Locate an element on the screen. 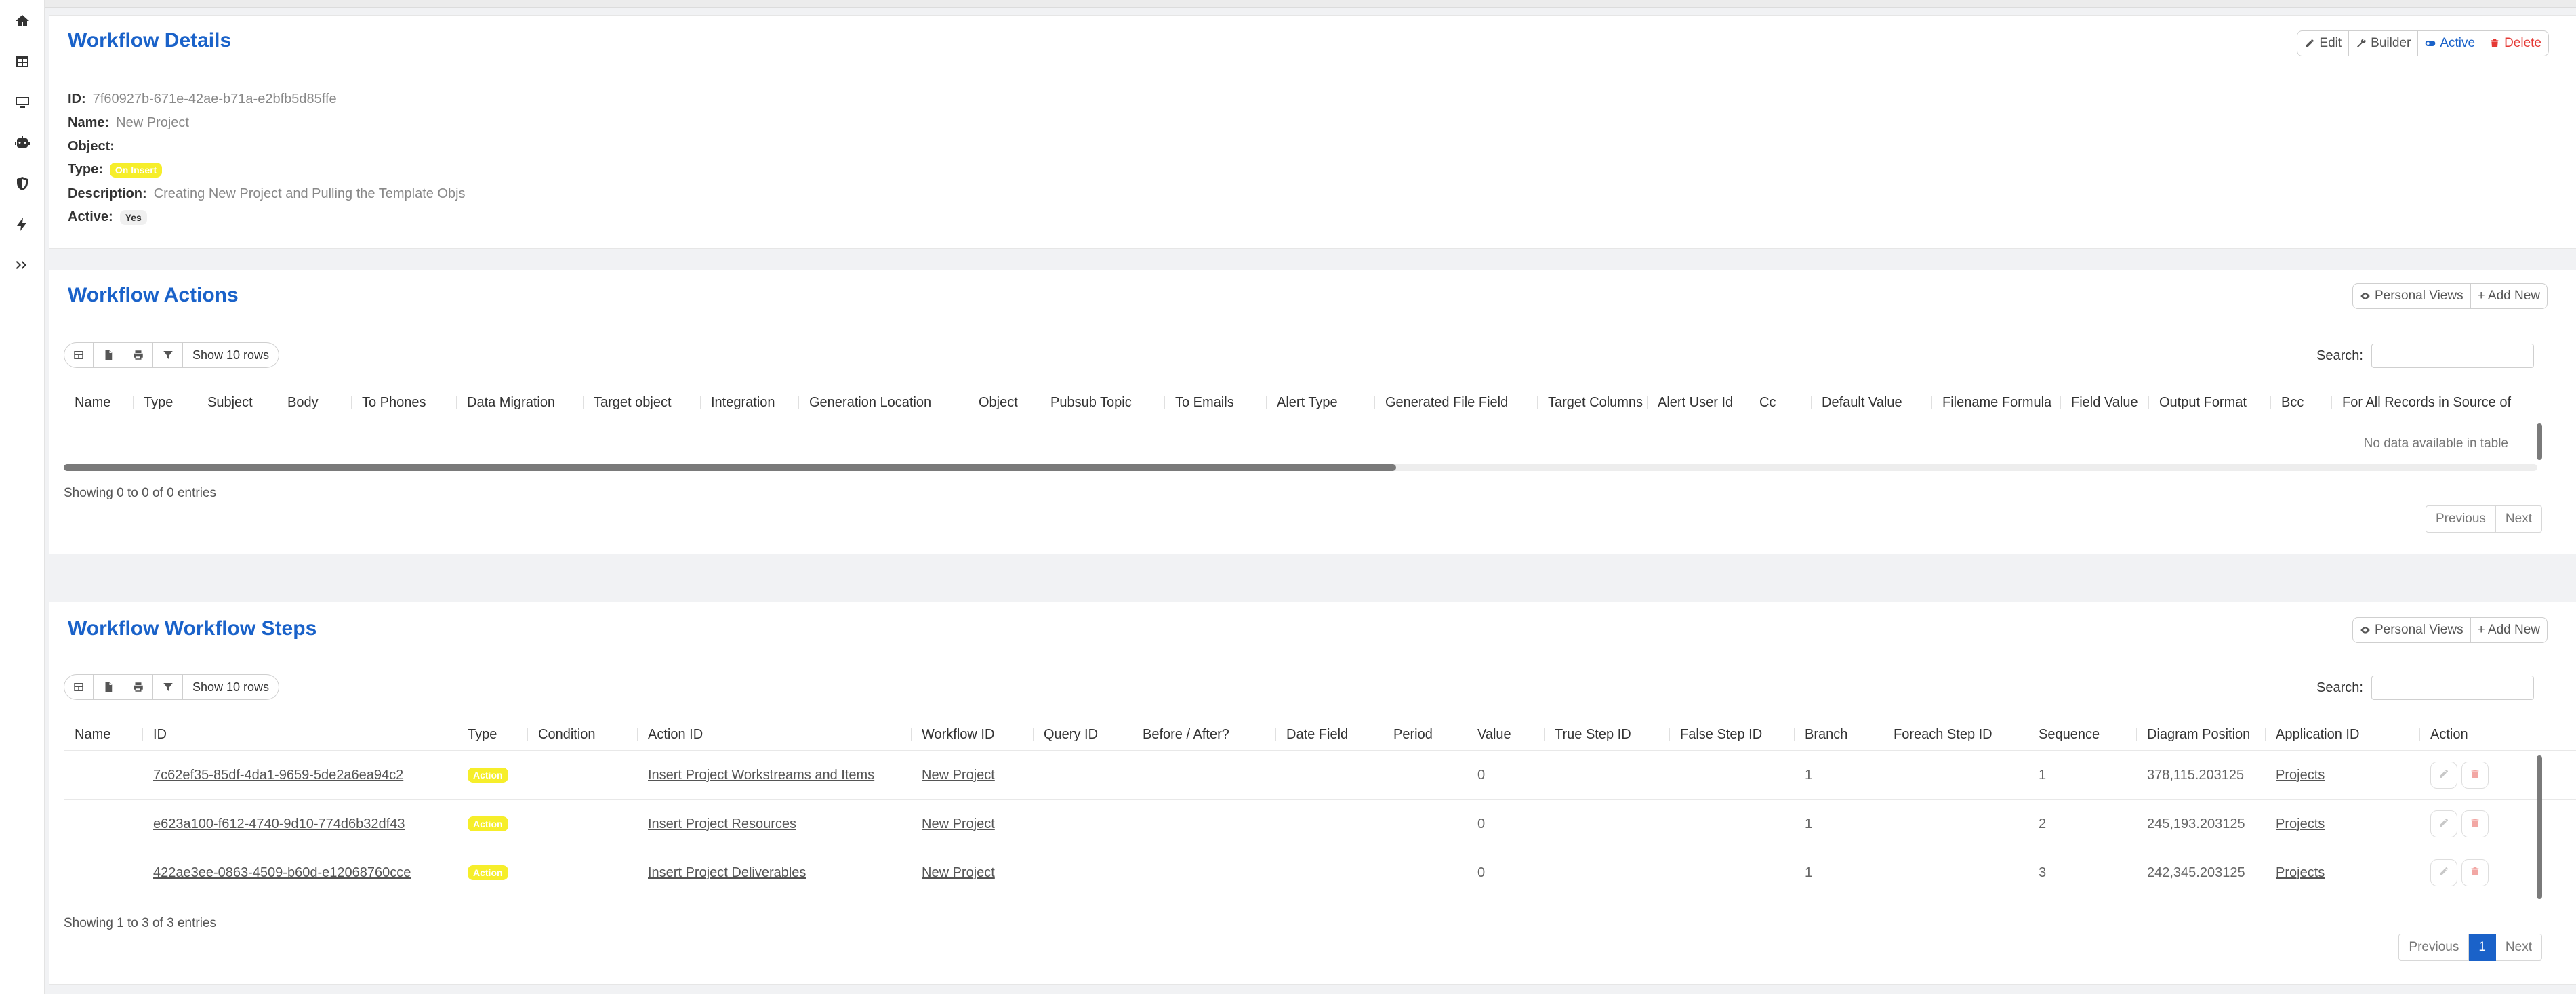 The height and width of the screenshot is (994, 2576). actions-header-generation-location: Generation Location is located at coordinates (870, 402).